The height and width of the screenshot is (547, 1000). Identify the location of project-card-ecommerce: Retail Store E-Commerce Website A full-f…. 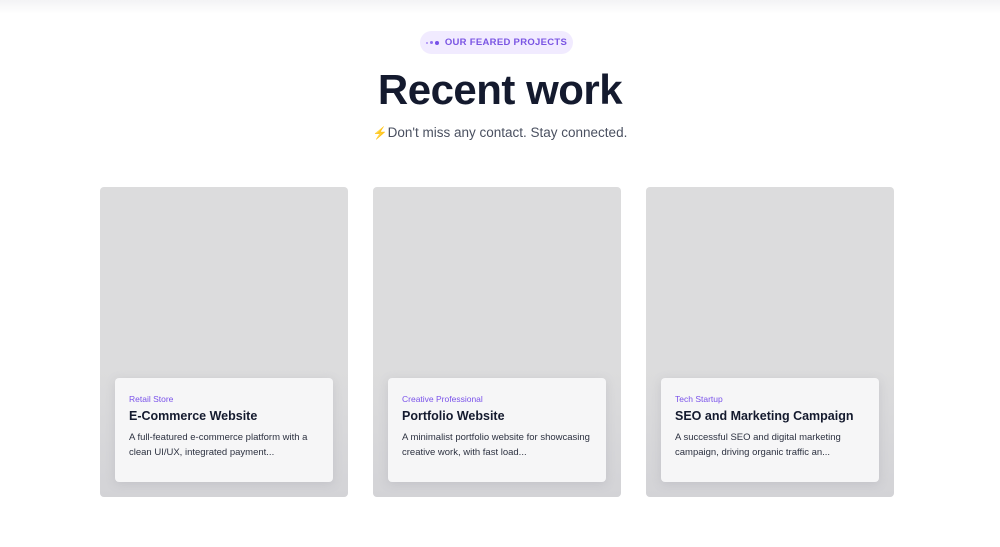
(224, 342).